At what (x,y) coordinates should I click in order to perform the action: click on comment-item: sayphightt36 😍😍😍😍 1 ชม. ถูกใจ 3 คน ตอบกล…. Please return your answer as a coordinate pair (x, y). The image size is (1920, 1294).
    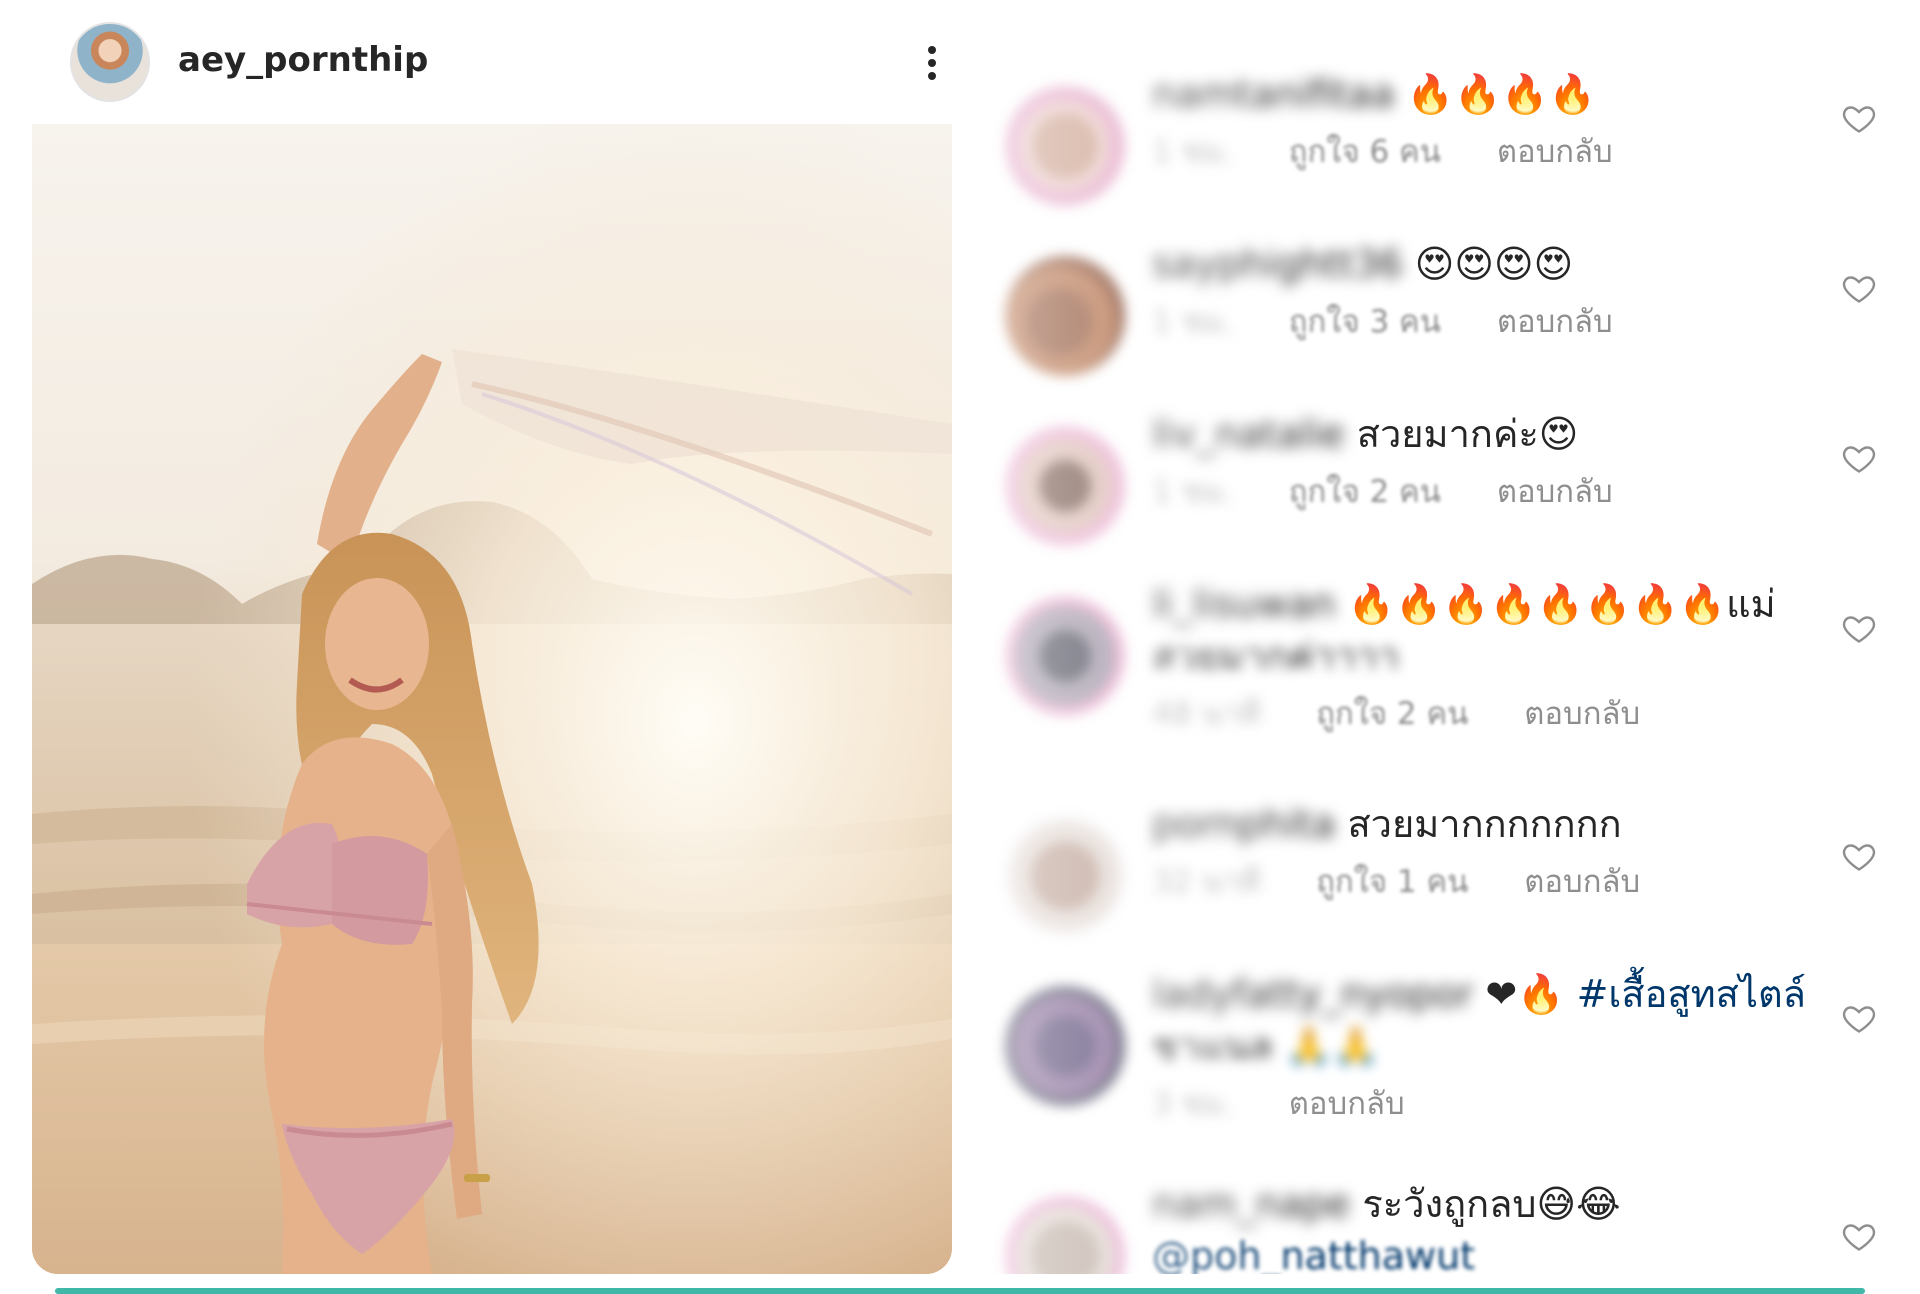
    Looking at the image, I should click on (1442, 313).